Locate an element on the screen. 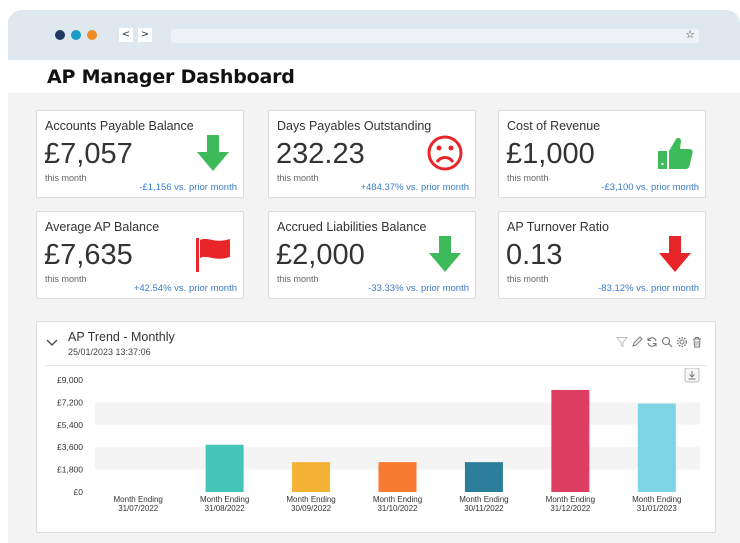  kpi-value: £1,000 is located at coordinates (550, 154).